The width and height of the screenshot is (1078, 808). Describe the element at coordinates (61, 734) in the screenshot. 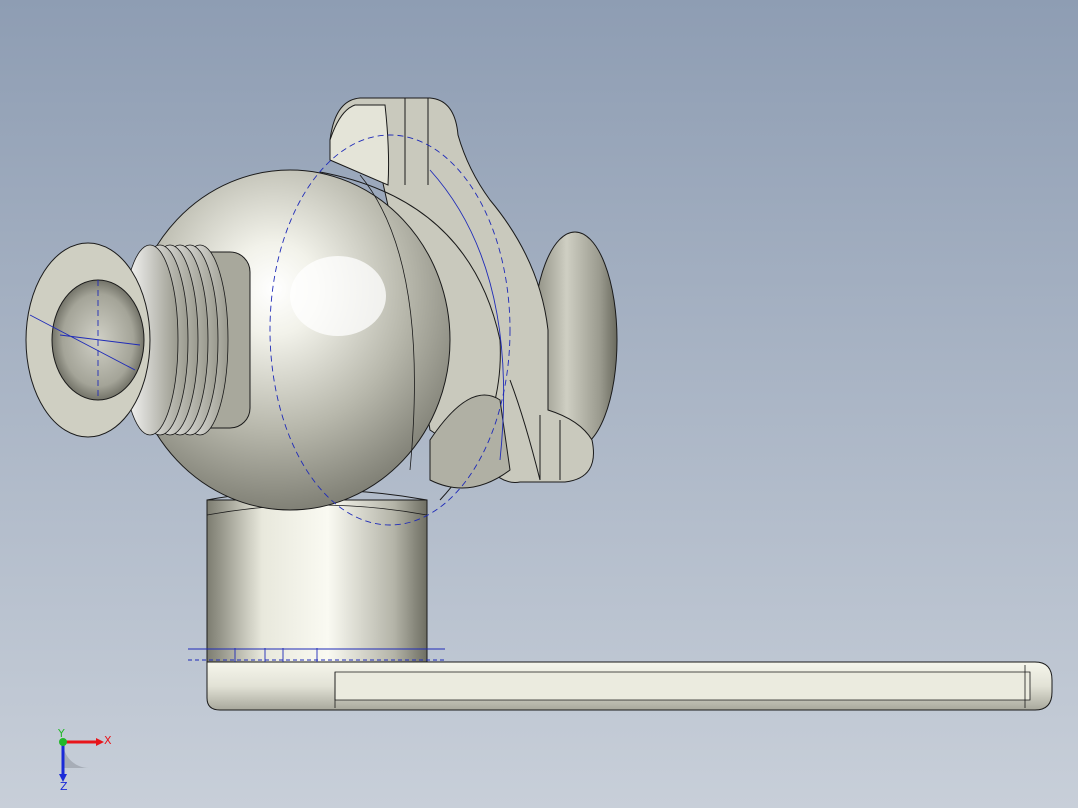

I see `y-axis-label: Y` at that location.